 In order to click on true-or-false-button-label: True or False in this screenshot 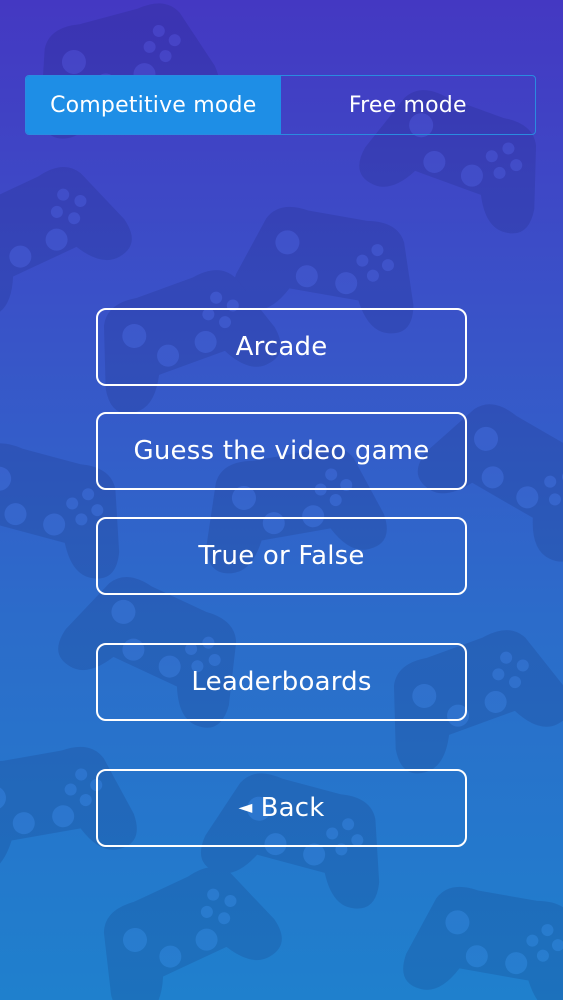, I will do `click(281, 556)`.